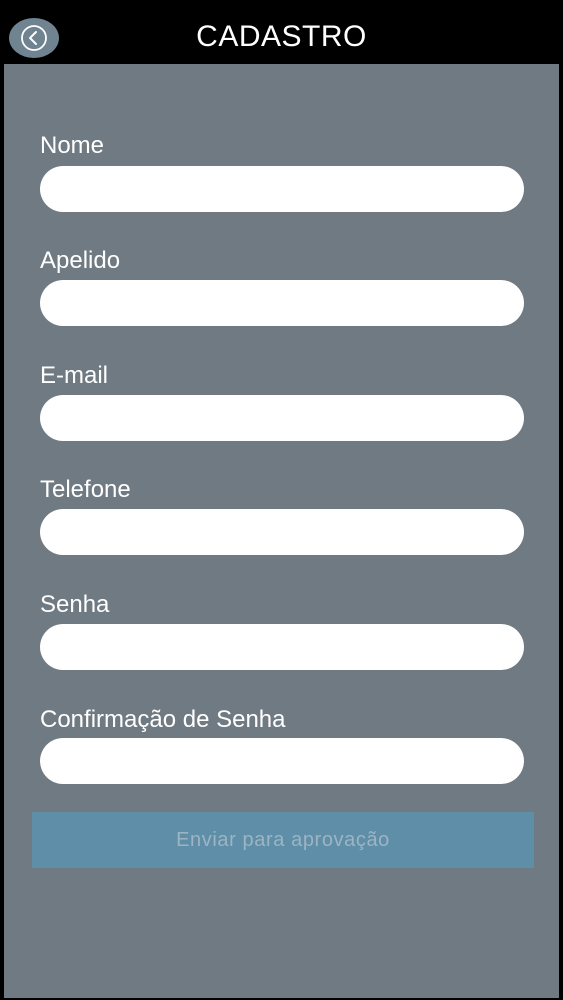 The height and width of the screenshot is (1000, 563). Describe the element at coordinates (282, 647) in the screenshot. I see `senha-input` at that location.